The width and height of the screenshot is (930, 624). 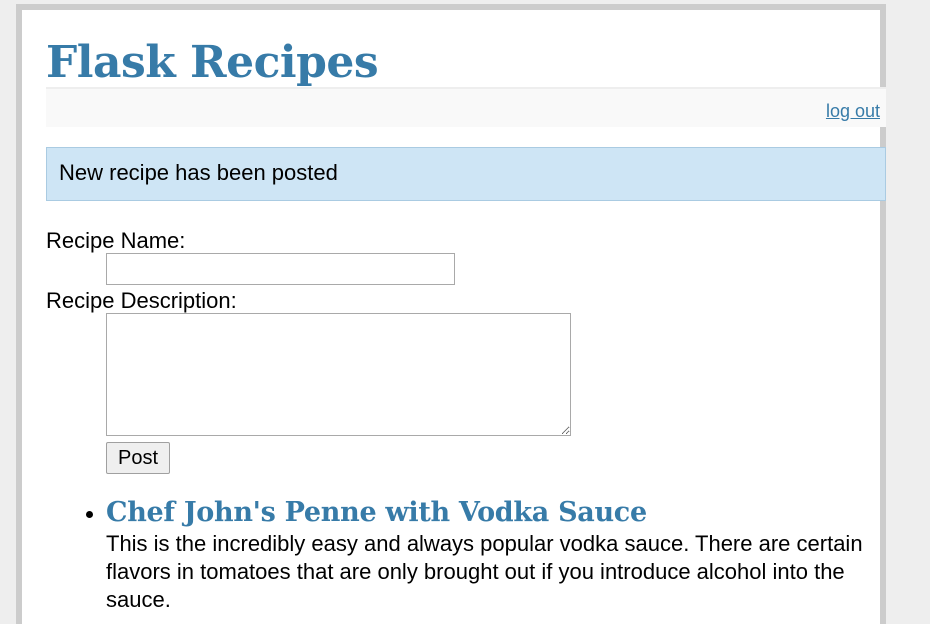 What do you see at coordinates (376, 512) in the screenshot?
I see `recipe-title: Chef John's Penne with Vodka Sauce` at bounding box center [376, 512].